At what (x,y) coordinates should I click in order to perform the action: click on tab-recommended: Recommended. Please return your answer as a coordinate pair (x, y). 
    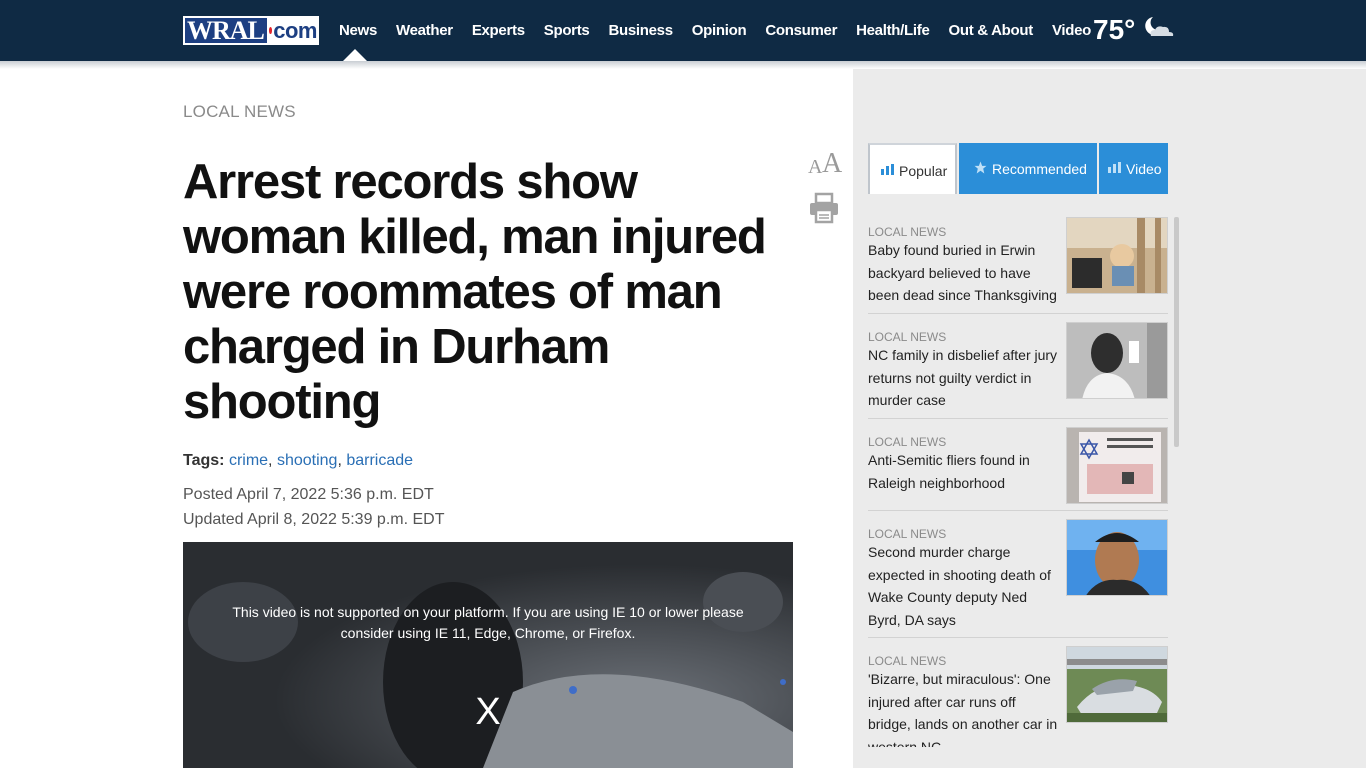
    Looking at the image, I should click on (1028, 168).